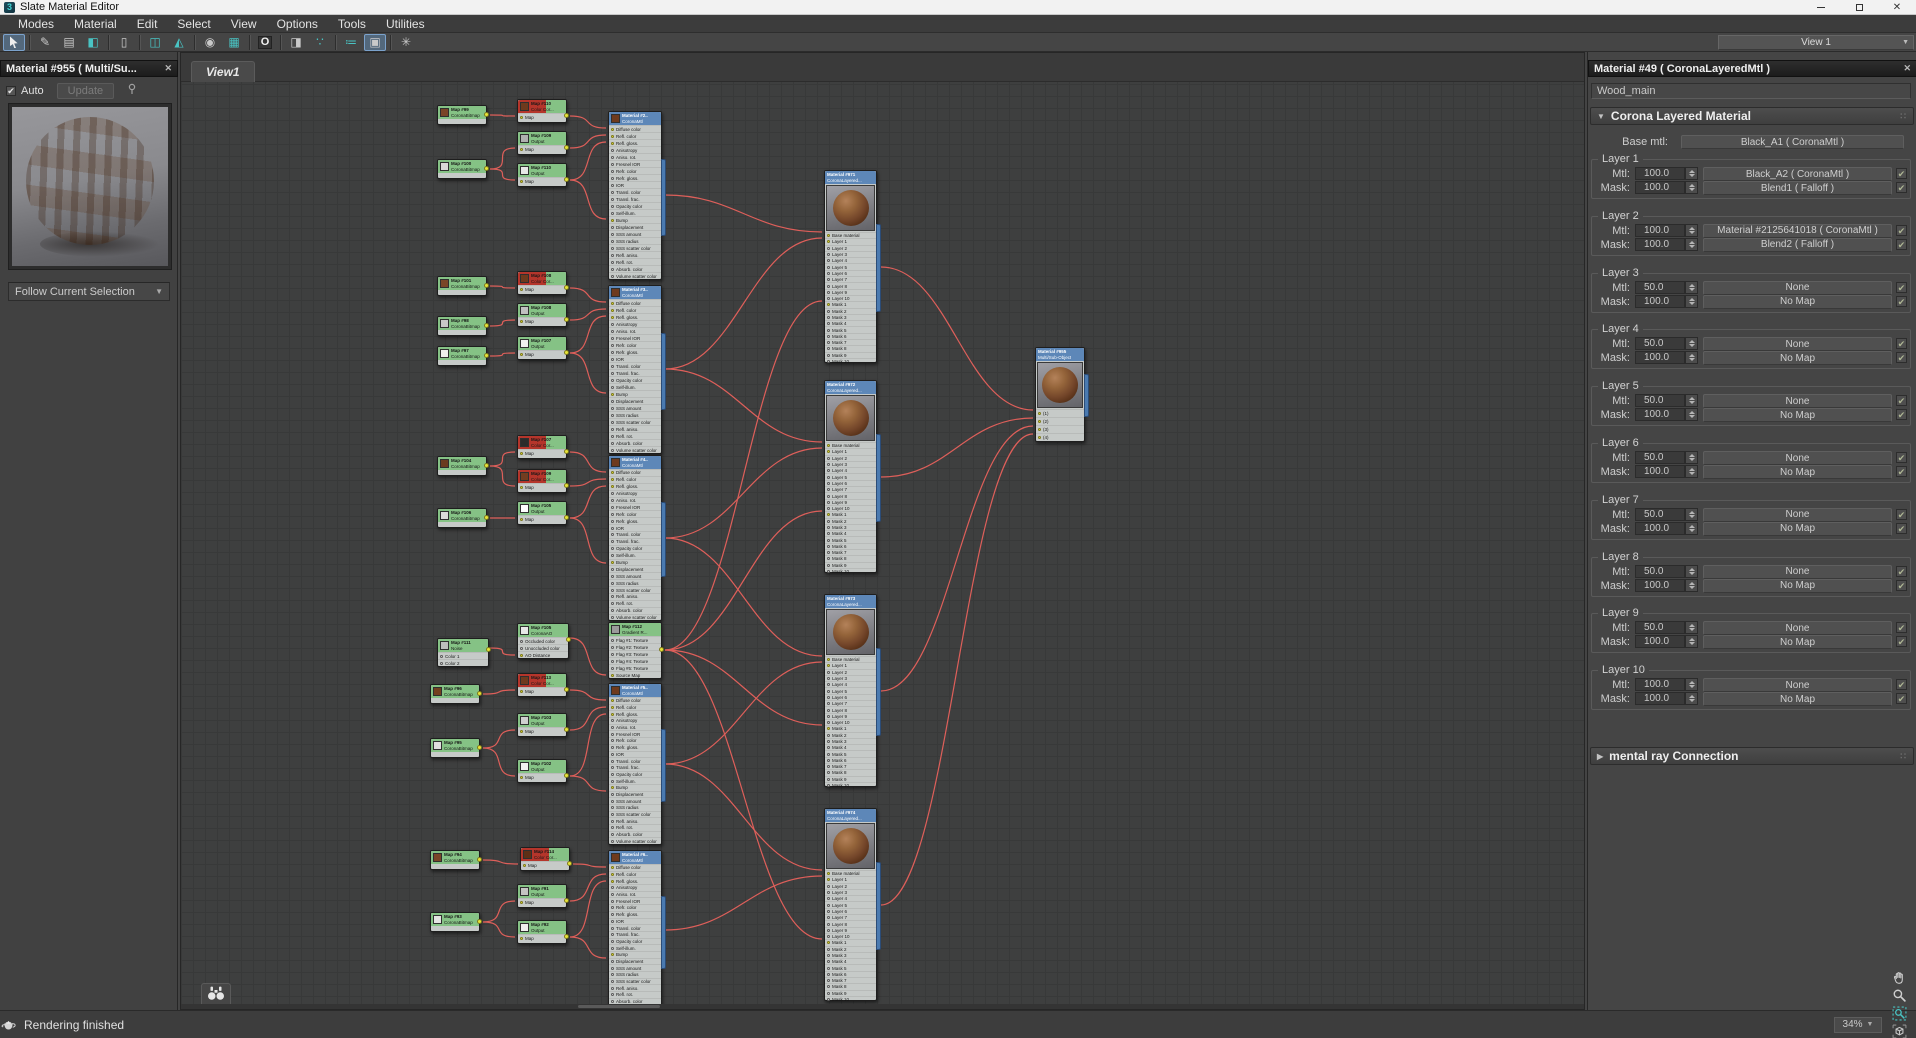 The width and height of the screenshot is (1916, 1038). Describe the element at coordinates (1821, 7) in the screenshot. I see `minimize-button` at that location.